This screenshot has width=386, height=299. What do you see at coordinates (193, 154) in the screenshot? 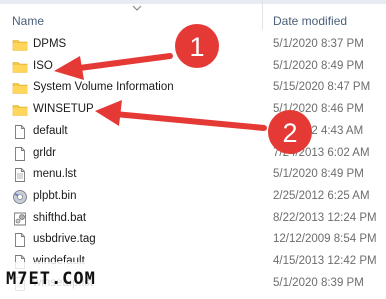
I see `file-row: grldr 7/24/2013 6:02 AM` at bounding box center [193, 154].